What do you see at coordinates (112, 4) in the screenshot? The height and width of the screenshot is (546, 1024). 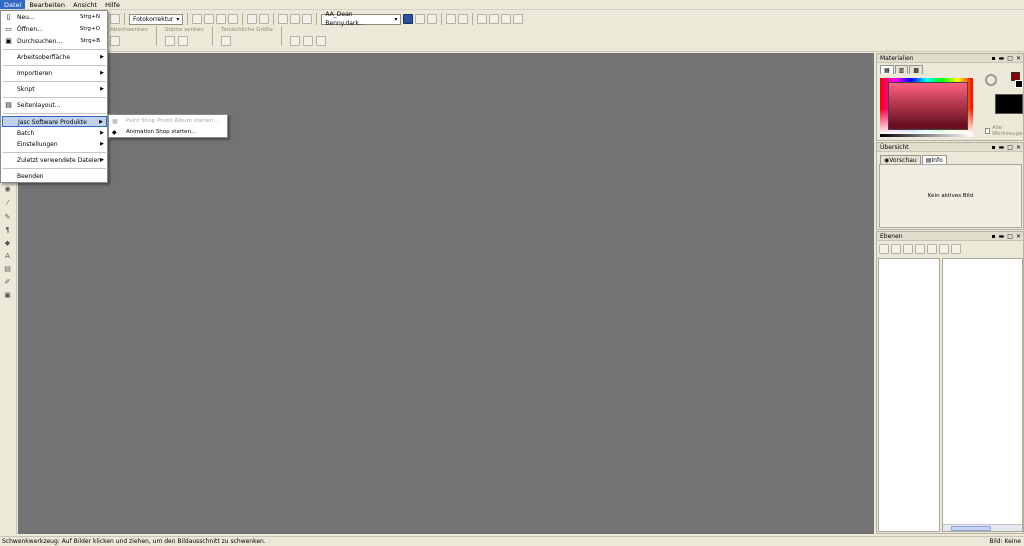 I see `menu-hilfe: Hilfe` at bounding box center [112, 4].